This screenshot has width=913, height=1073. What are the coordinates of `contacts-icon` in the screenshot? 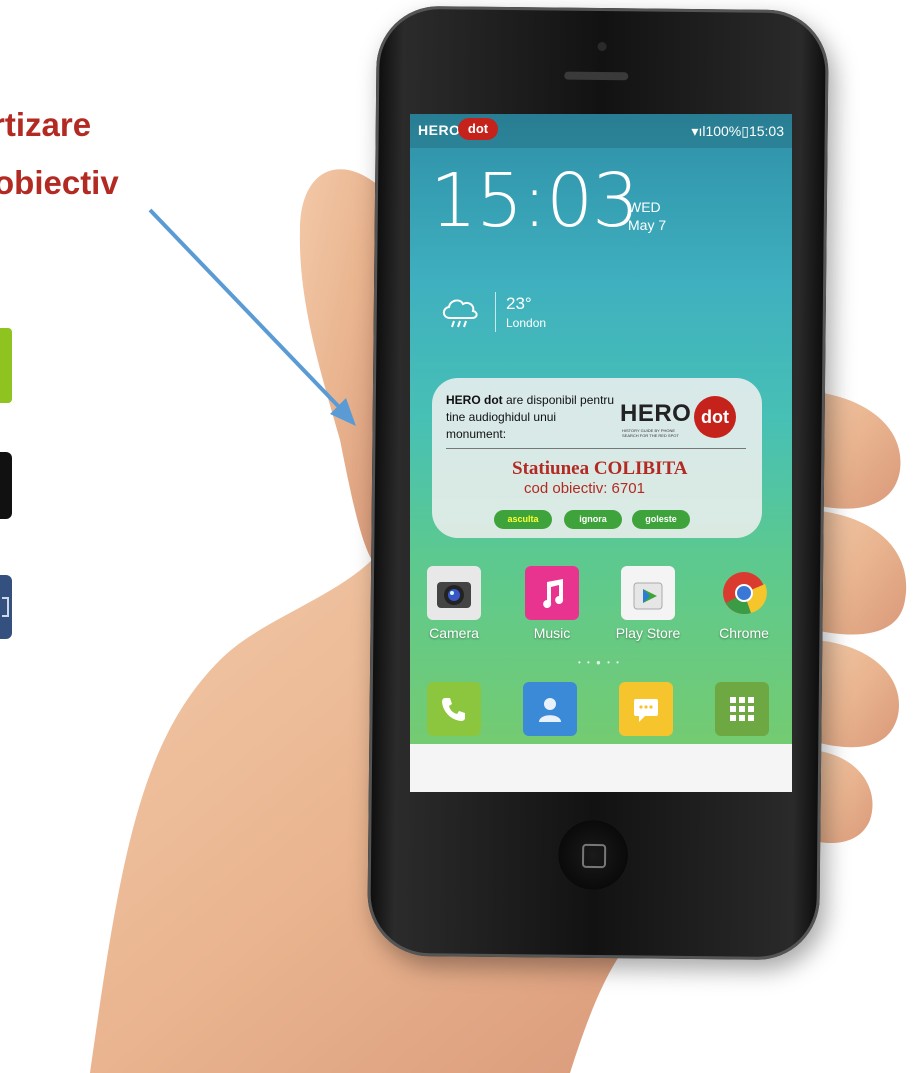 It's located at (550, 709).